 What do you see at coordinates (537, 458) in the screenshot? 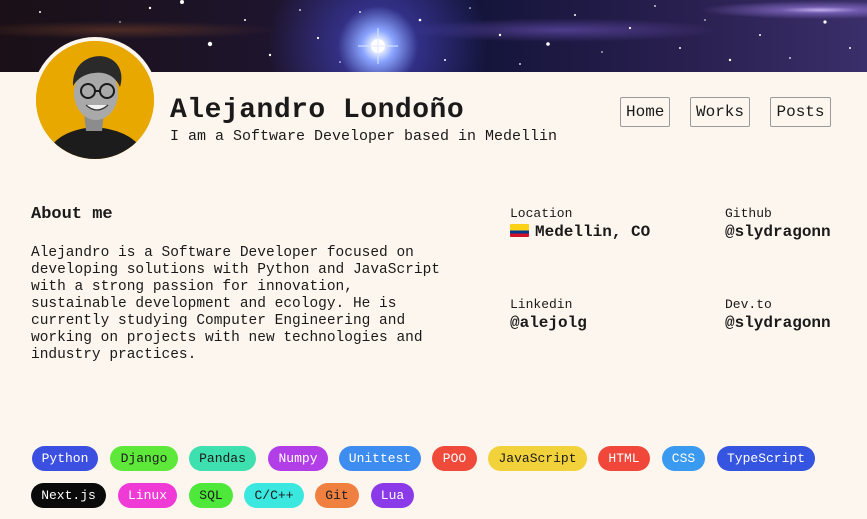
I see `tag-javascript: JavaScript` at bounding box center [537, 458].